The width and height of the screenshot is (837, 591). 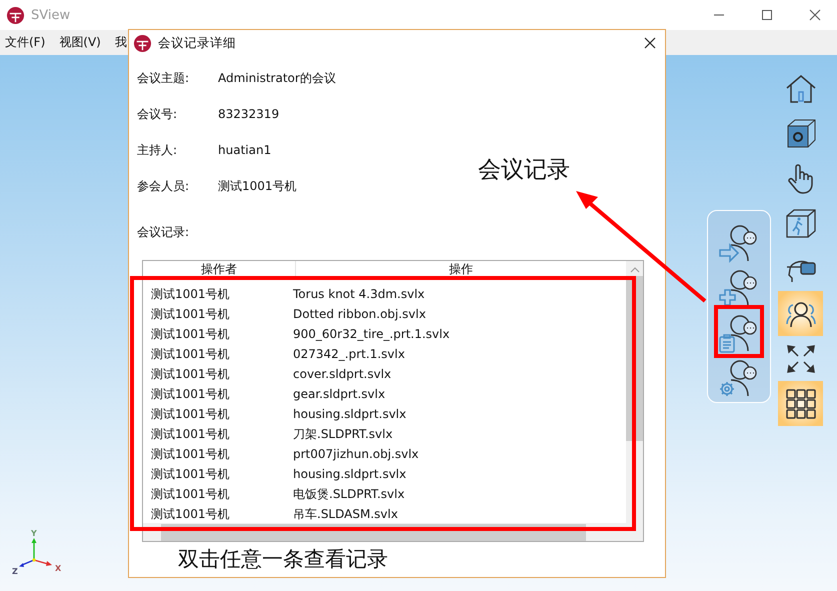 What do you see at coordinates (35, 552) in the screenshot?
I see `axes-drawing` at bounding box center [35, 552].